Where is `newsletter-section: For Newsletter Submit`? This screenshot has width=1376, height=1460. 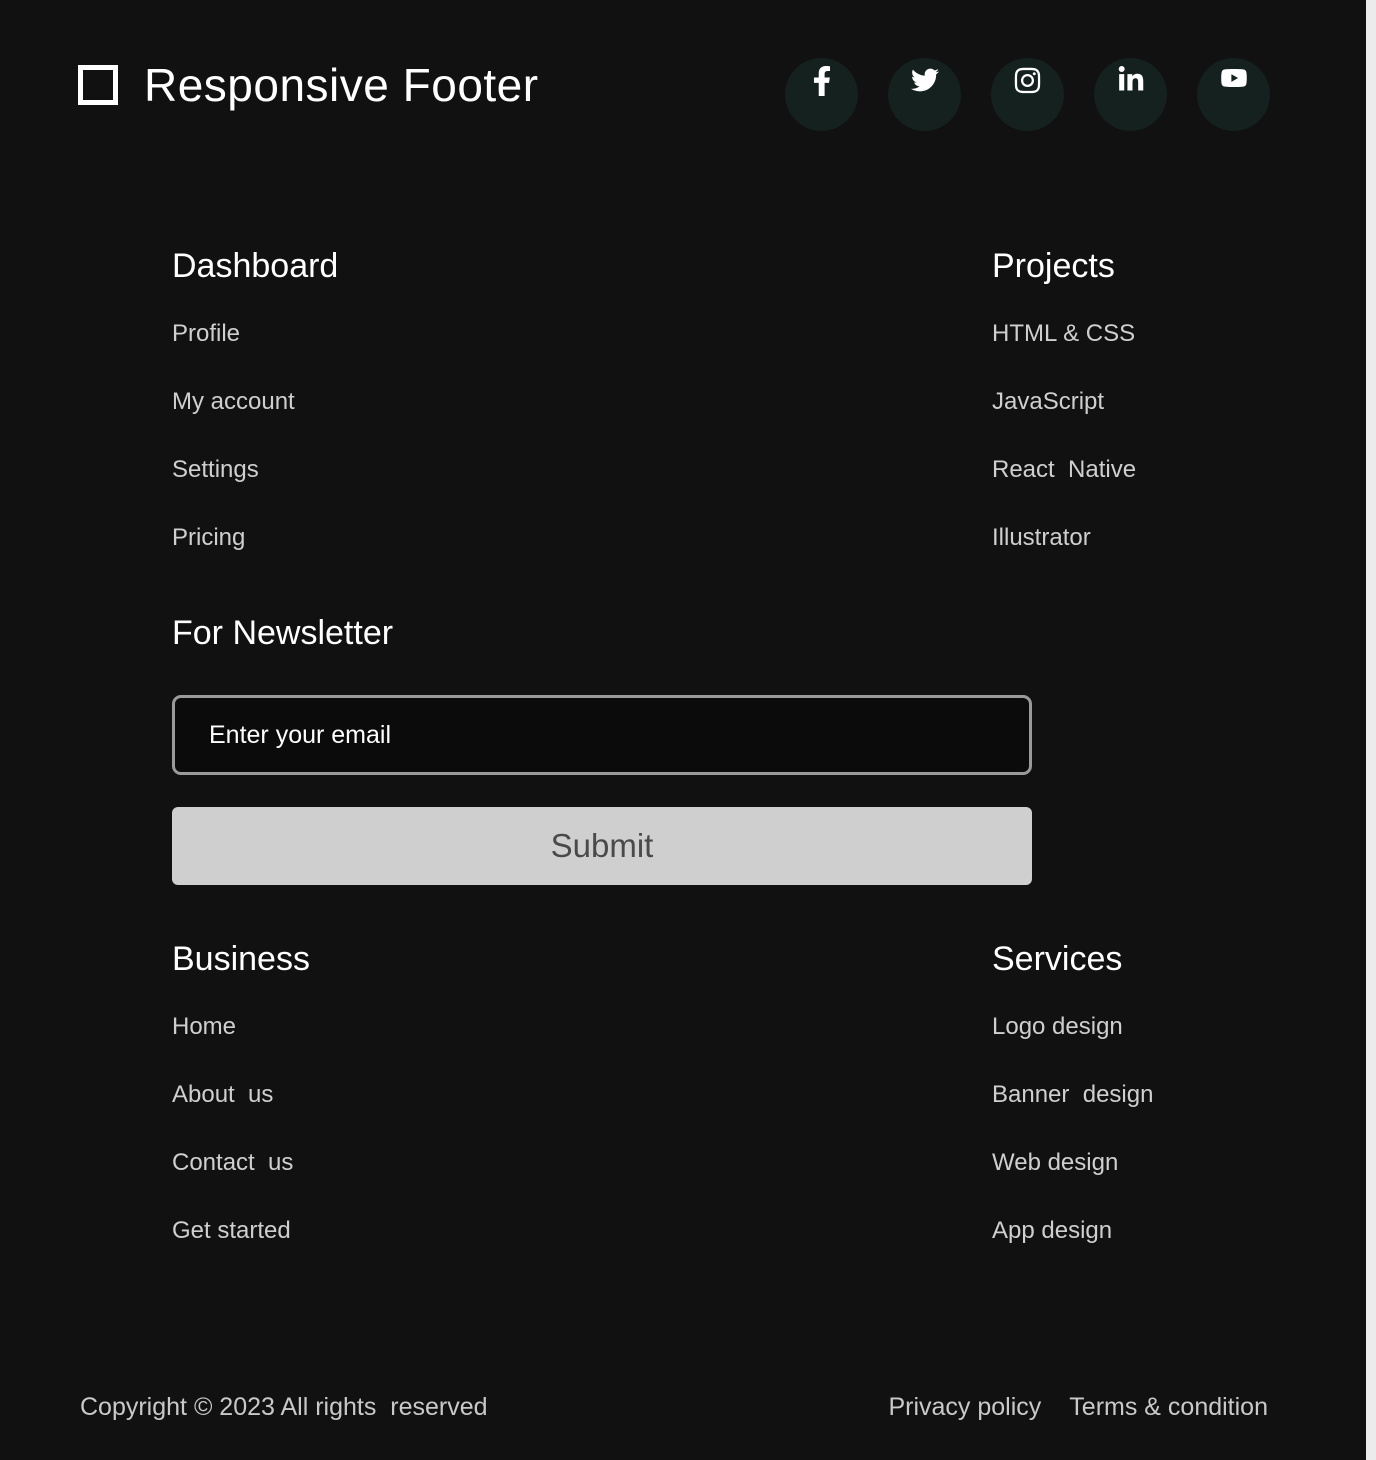
newsletter-section: For Newsletter Submit is located at coordinates (602, 749).